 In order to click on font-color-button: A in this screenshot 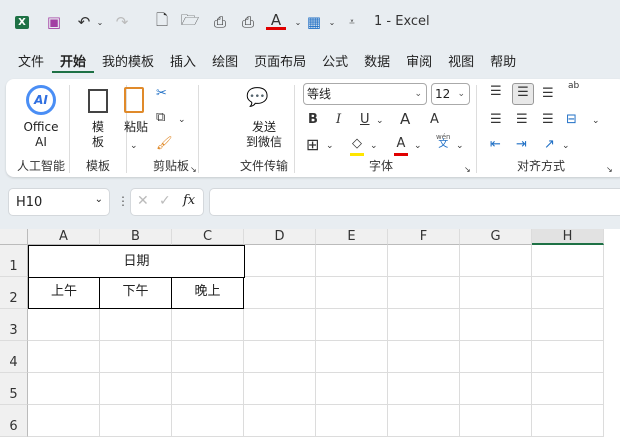, I will do `click(401, 145)`.